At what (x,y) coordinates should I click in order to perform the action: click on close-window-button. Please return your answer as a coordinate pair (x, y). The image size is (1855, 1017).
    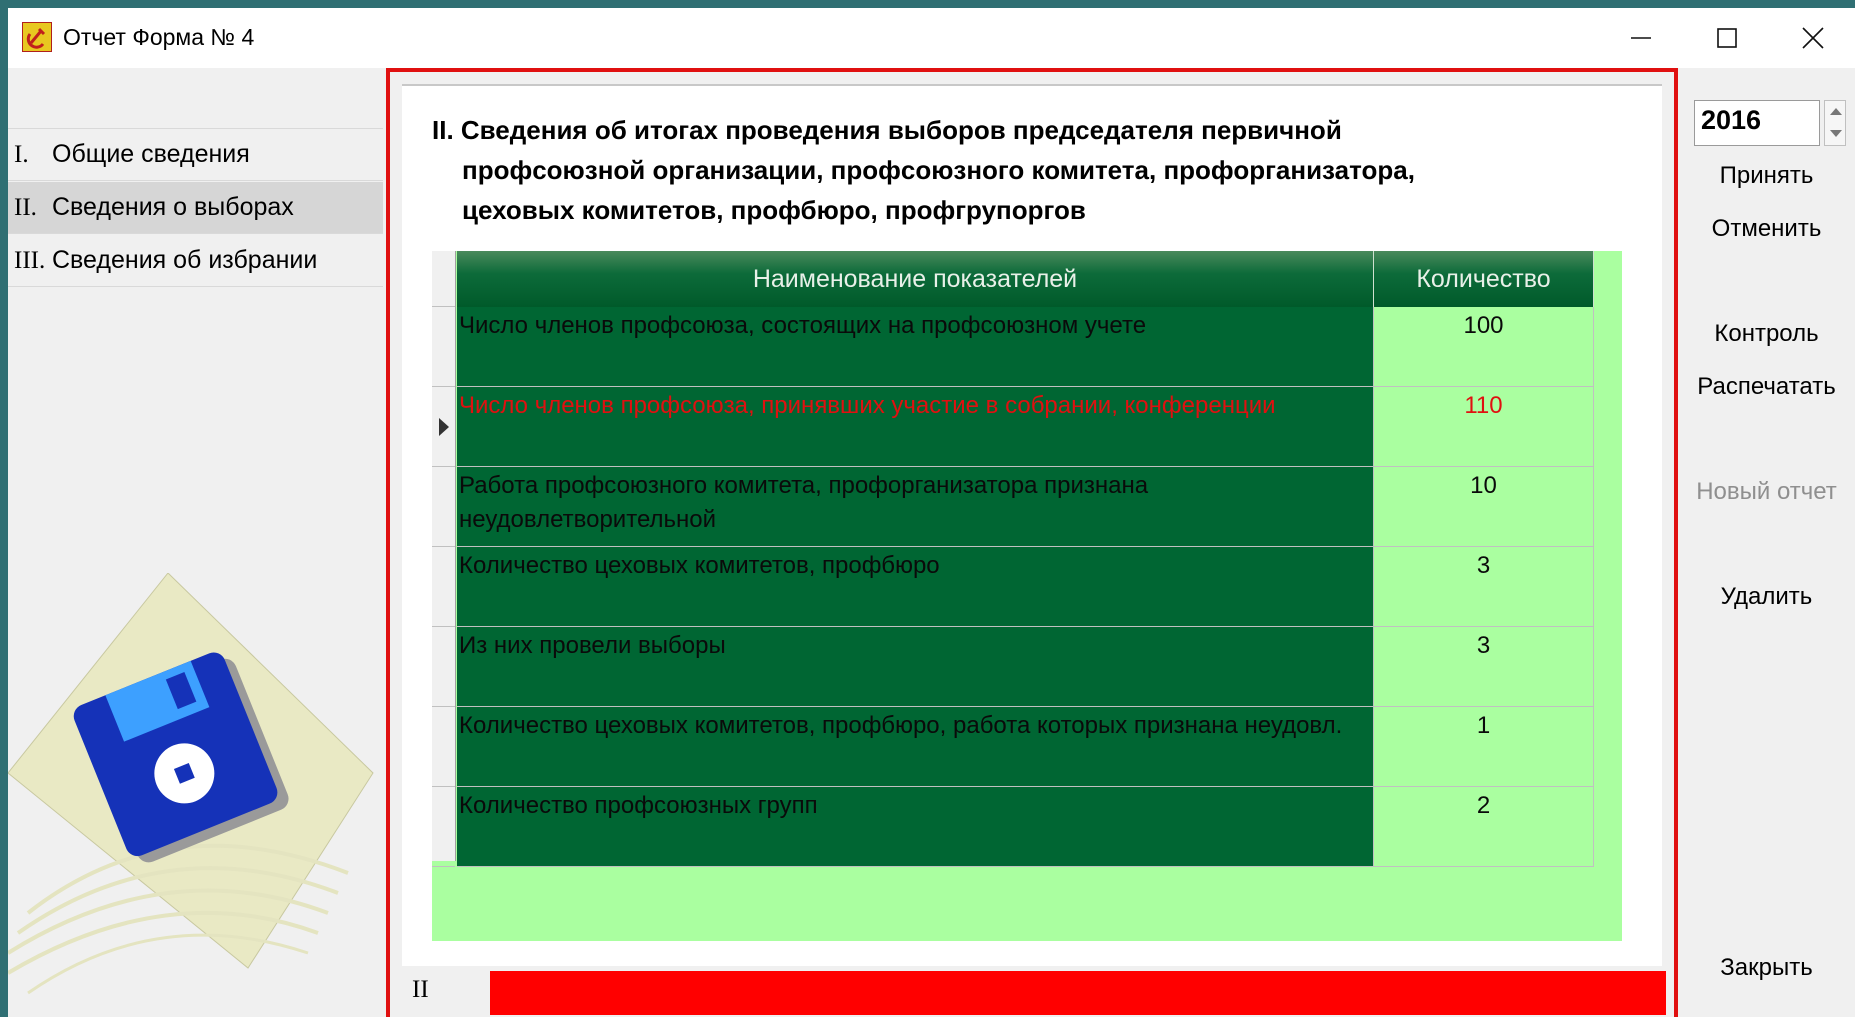
    Looking at the image, I should click on (1812, 38).